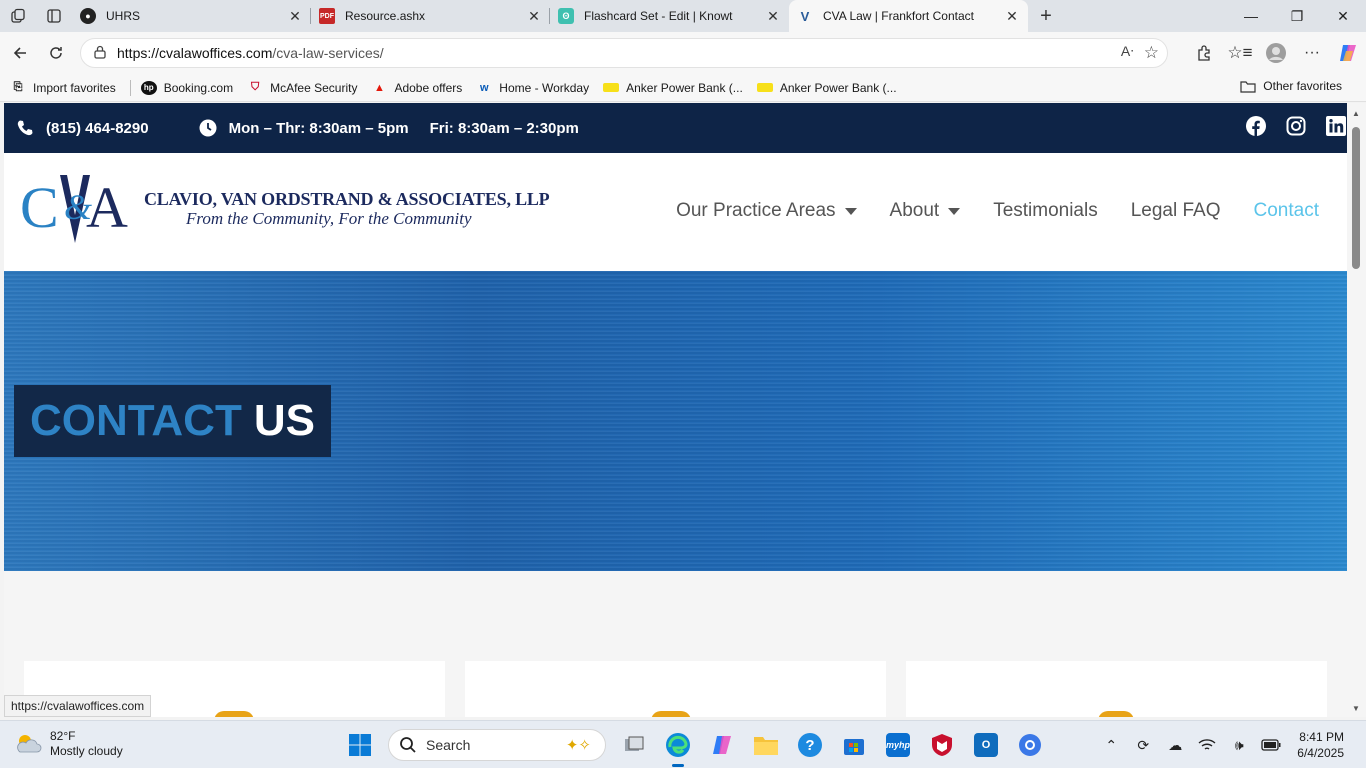 Image resolution: width=1366 pixels, height=768 pixels. What do you see at coordinates (1296, 126) in the screenshot?
I see `instagram-icon` at bounding box center [1296, 126].